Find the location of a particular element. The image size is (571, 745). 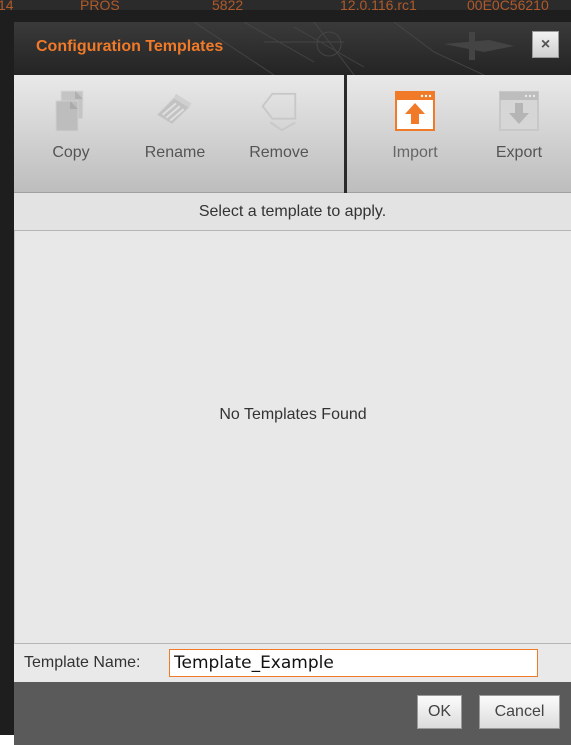

cancel-button: Cancel is located at coordinates (519, 712).